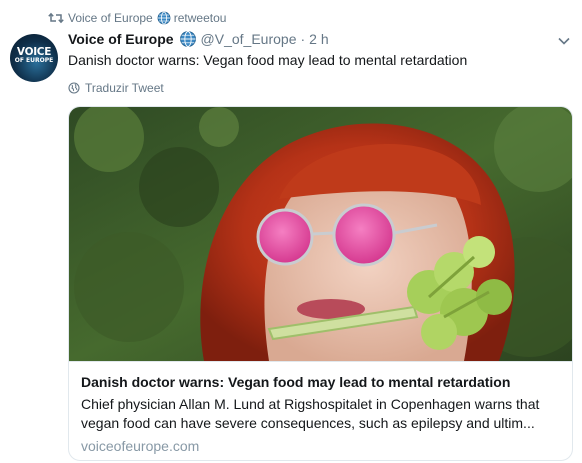 The height and width of the screenshot is (463, 582). I want to click on card-domain: voiceofeurope.com, so click(140, 446).